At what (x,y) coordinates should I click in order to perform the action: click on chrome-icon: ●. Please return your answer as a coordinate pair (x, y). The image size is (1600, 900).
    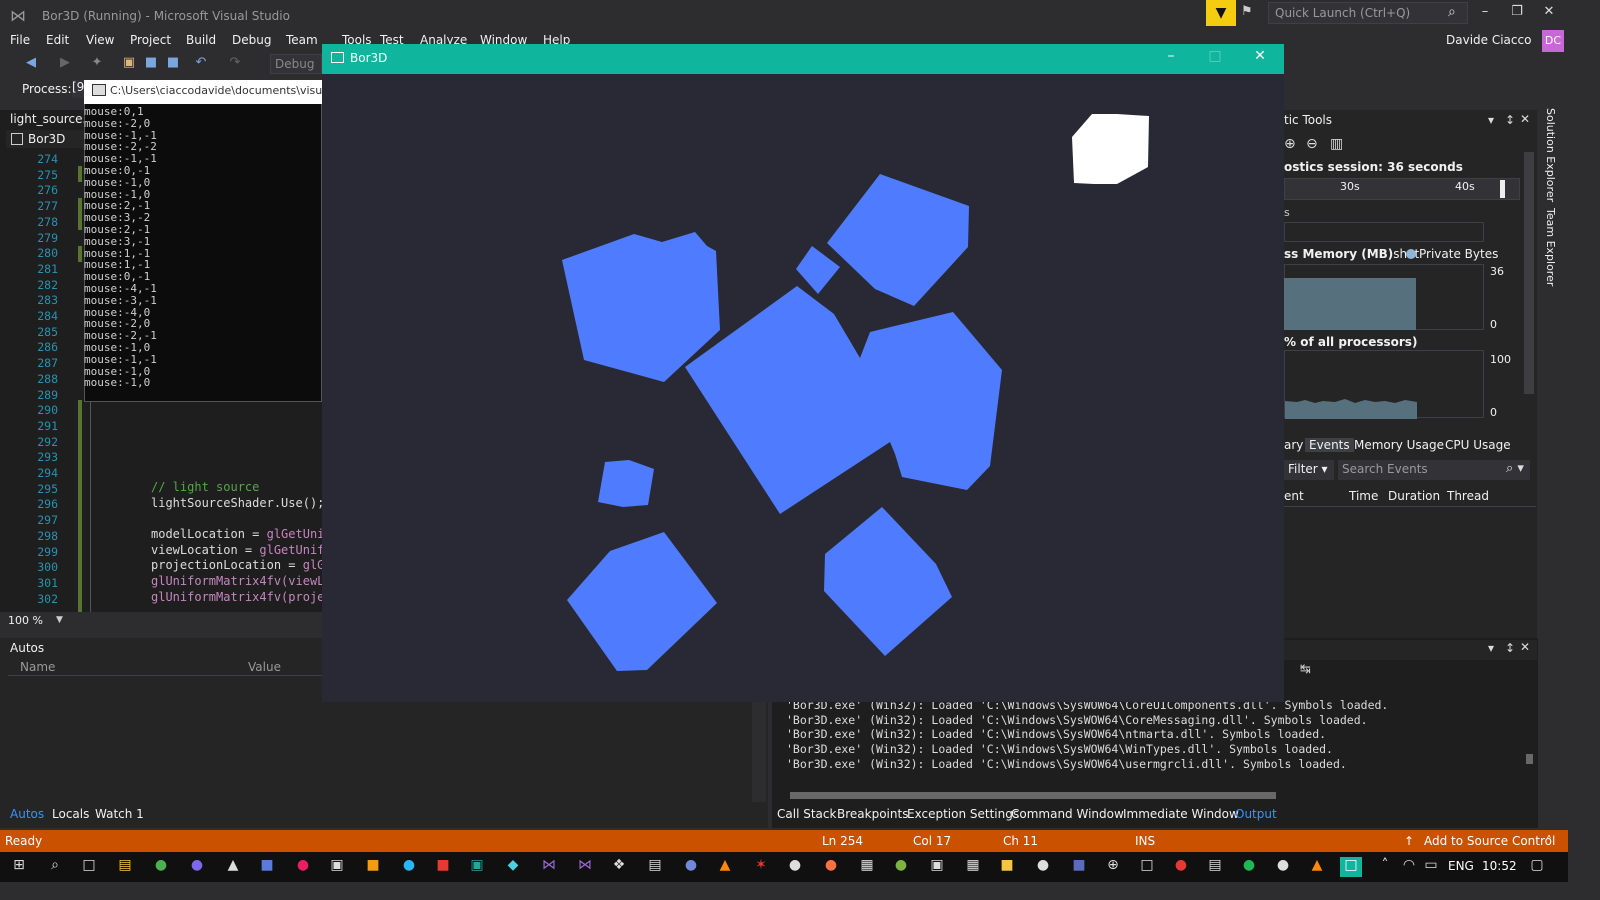
    Looking at the image, I should click on (161, 867).